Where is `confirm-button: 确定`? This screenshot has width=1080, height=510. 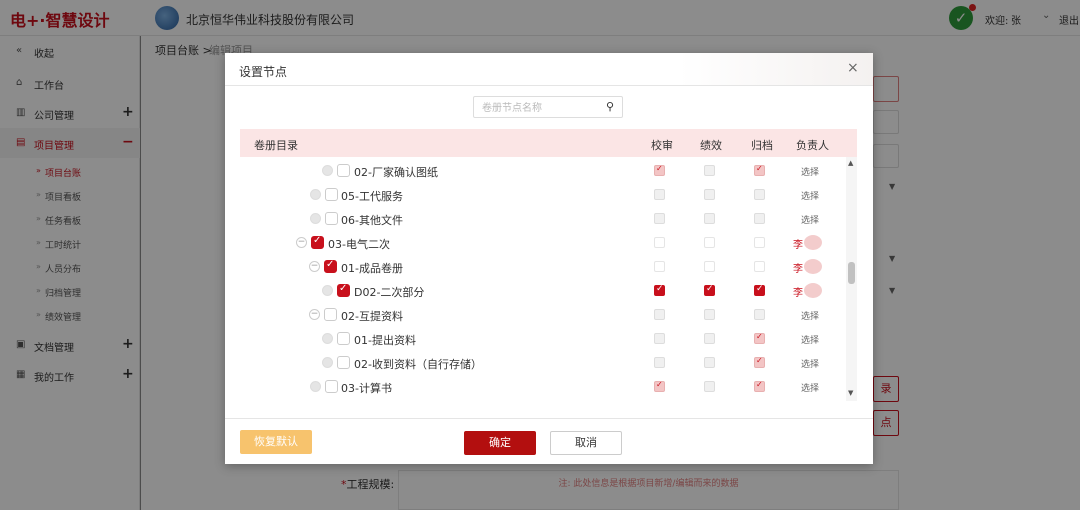 confirm-button: 确定 is located at coordinates (500, 443).